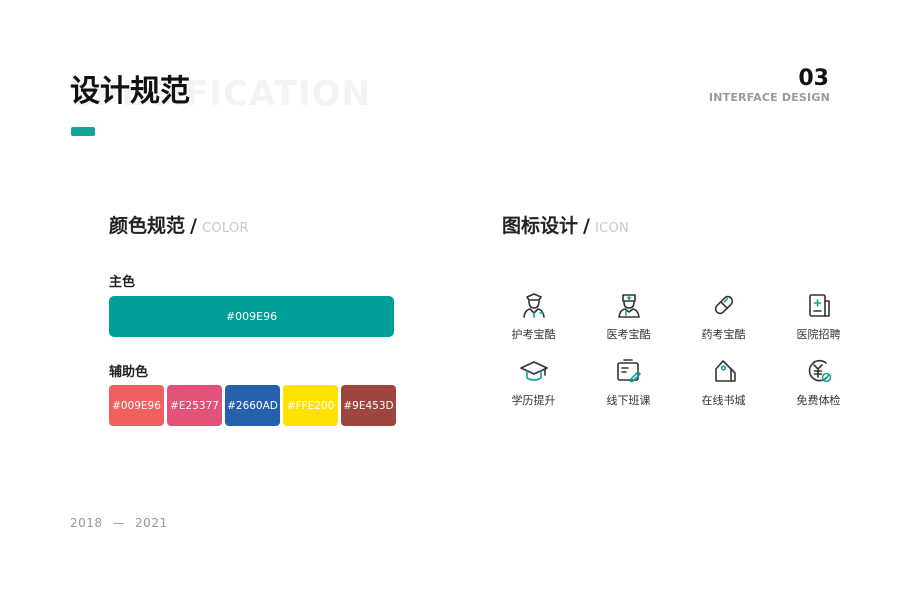 The height and width of the screenshot is (600, 900). What do you see at coordinates (130, 91) in the screenshot?
I see `page-title: 设计规范` at bounding box center [130, 91].